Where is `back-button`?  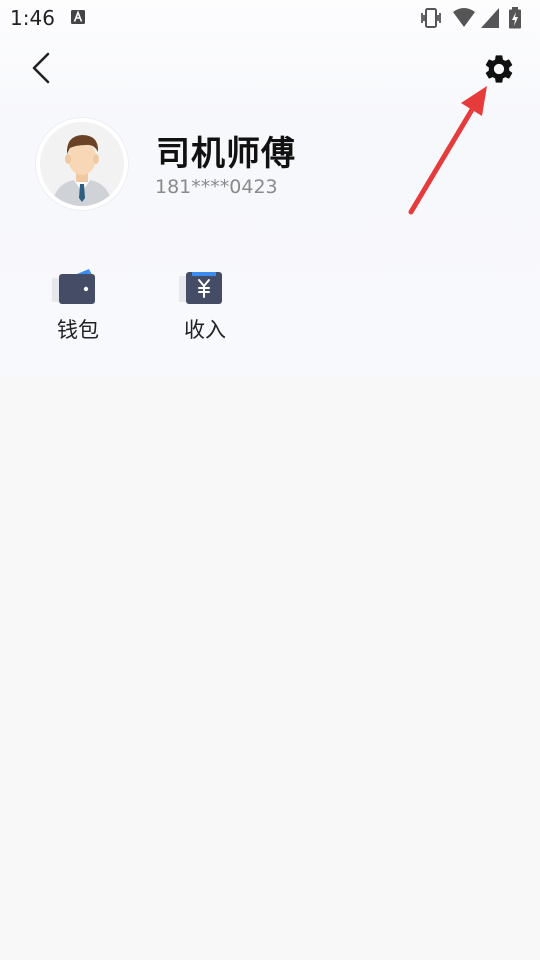
back-button is located at coordinates (42, 68).